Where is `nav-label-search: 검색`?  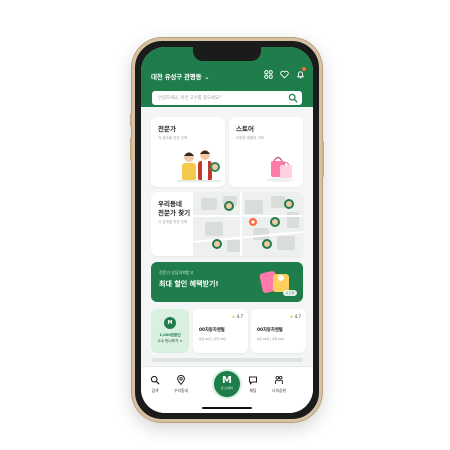
nav-label-search: 검색 is located at coordinates (155, 390).